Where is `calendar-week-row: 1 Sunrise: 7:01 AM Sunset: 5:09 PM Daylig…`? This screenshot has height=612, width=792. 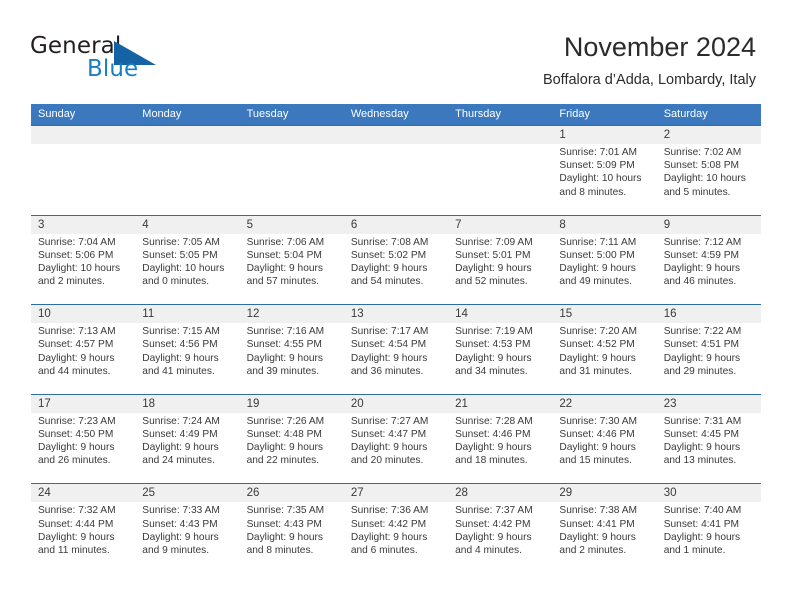
calendar-week-row: 1 Sunrise: 7:01 AM Sunset: 5:09 PM Daylig… is located at coordinates (396, 170).